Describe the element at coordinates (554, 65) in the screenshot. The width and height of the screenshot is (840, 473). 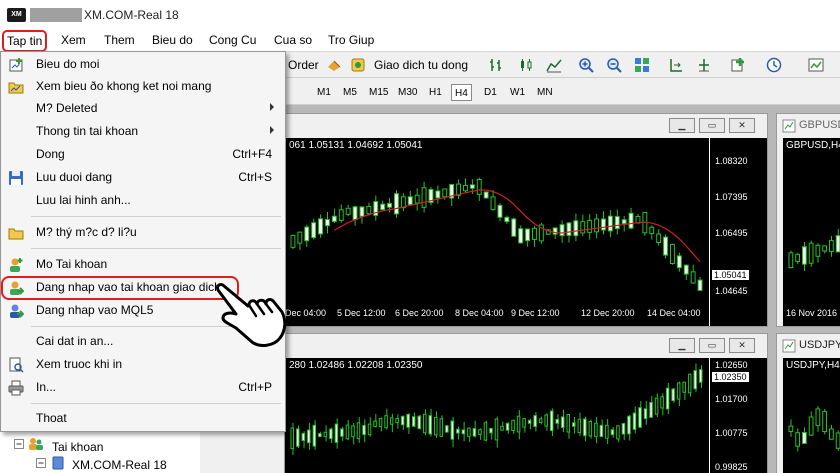
I see `line-chart-icon` at that location.